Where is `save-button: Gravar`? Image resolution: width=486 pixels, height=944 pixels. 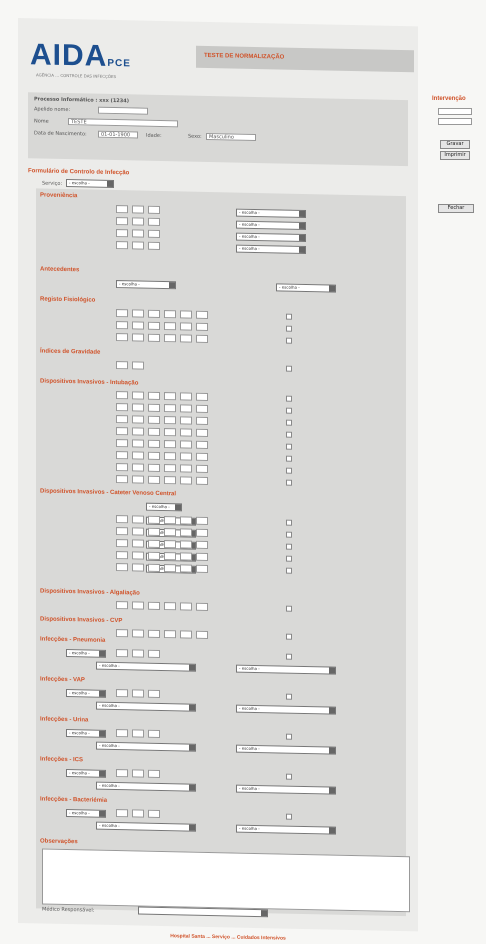 save-button: Gravar is located at coordinates (455, 144).